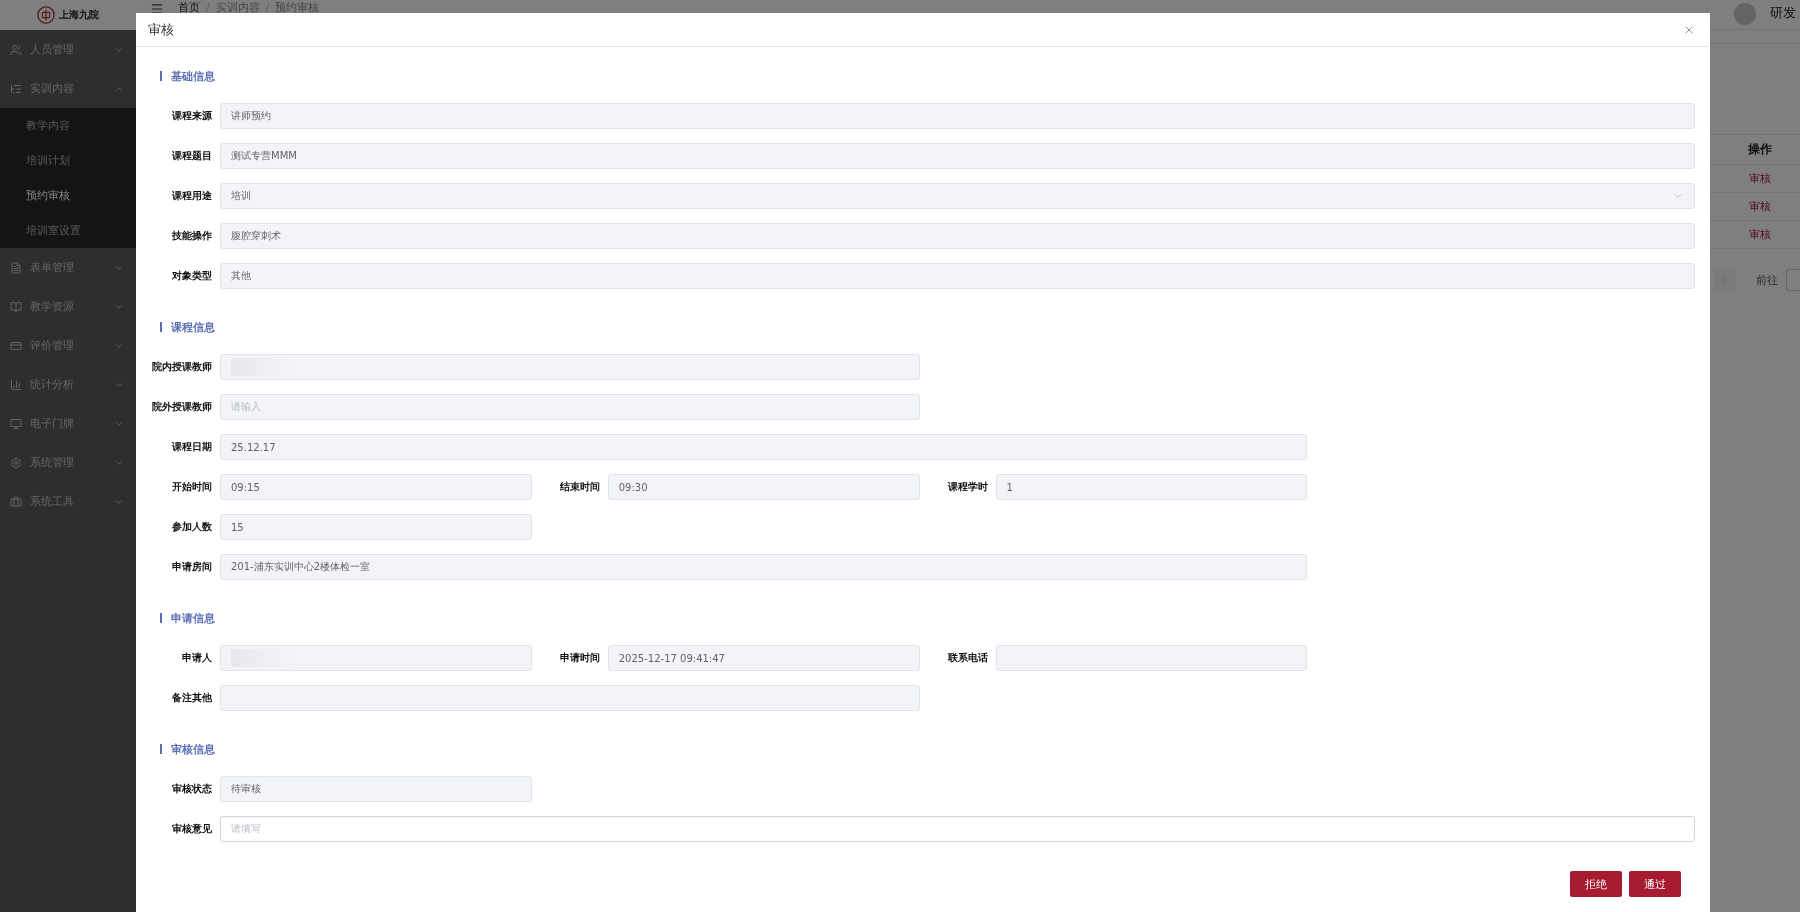 The width and height of the screenshot is (1800, 912). What do you see at coordinates (1760, 149) in the screenshot?
I see `column-header: 操作` at bounding box center [1760, 149].